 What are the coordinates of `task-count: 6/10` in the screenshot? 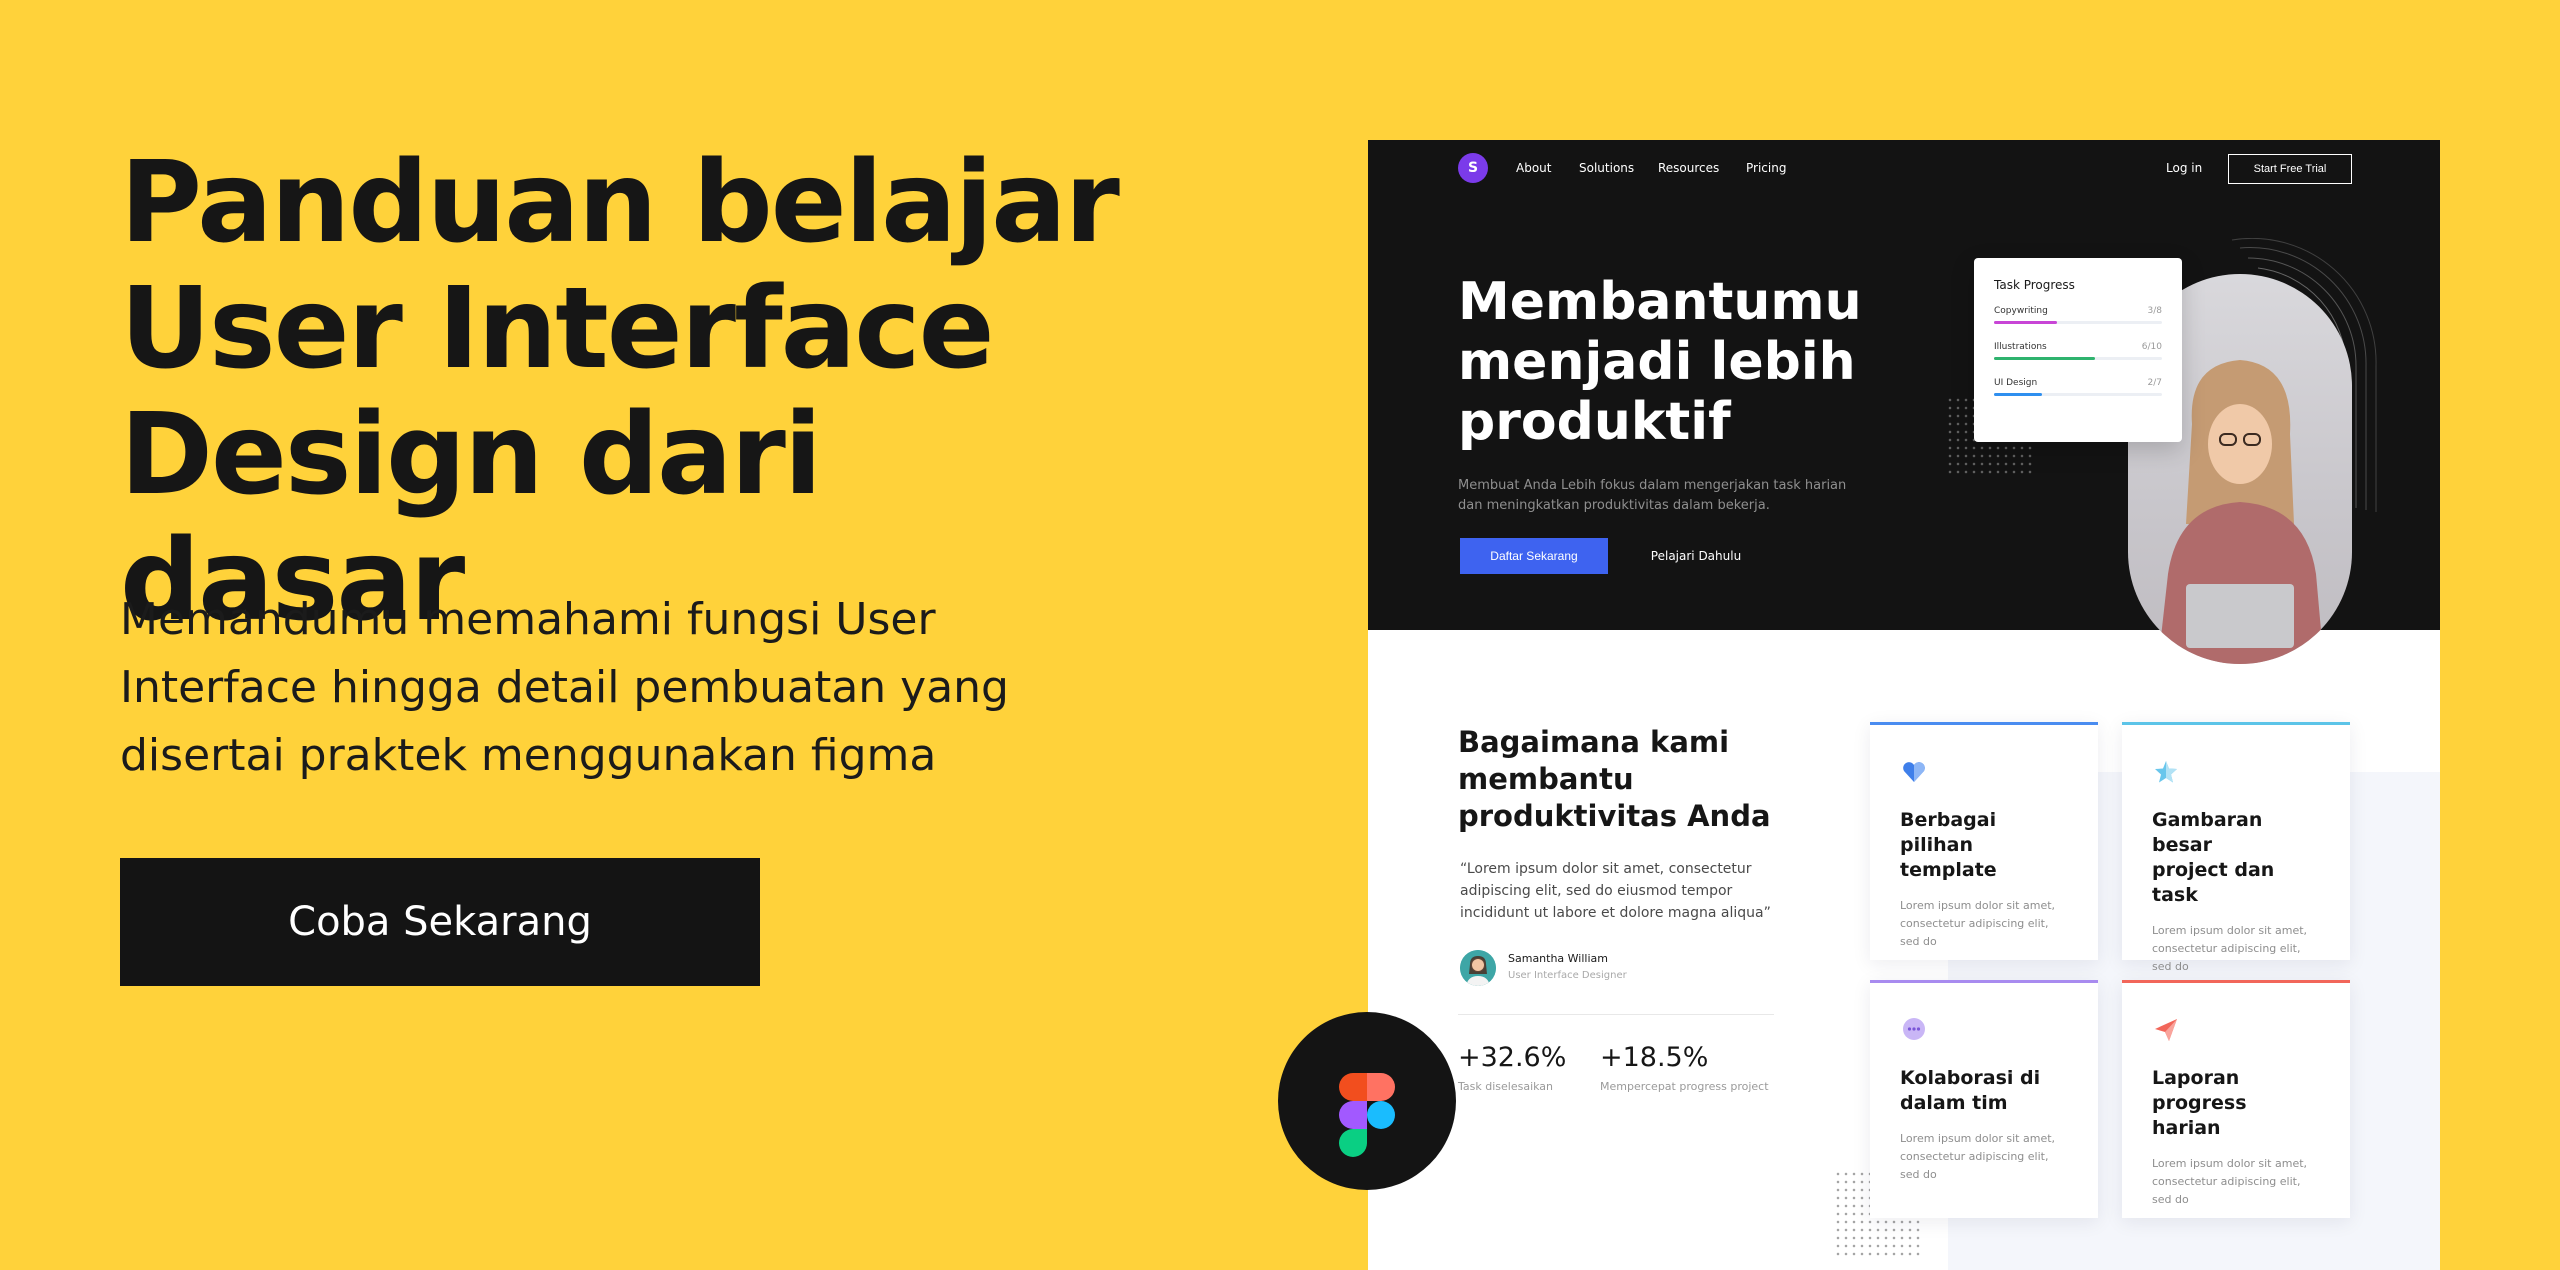 It's located at (2151, 347).